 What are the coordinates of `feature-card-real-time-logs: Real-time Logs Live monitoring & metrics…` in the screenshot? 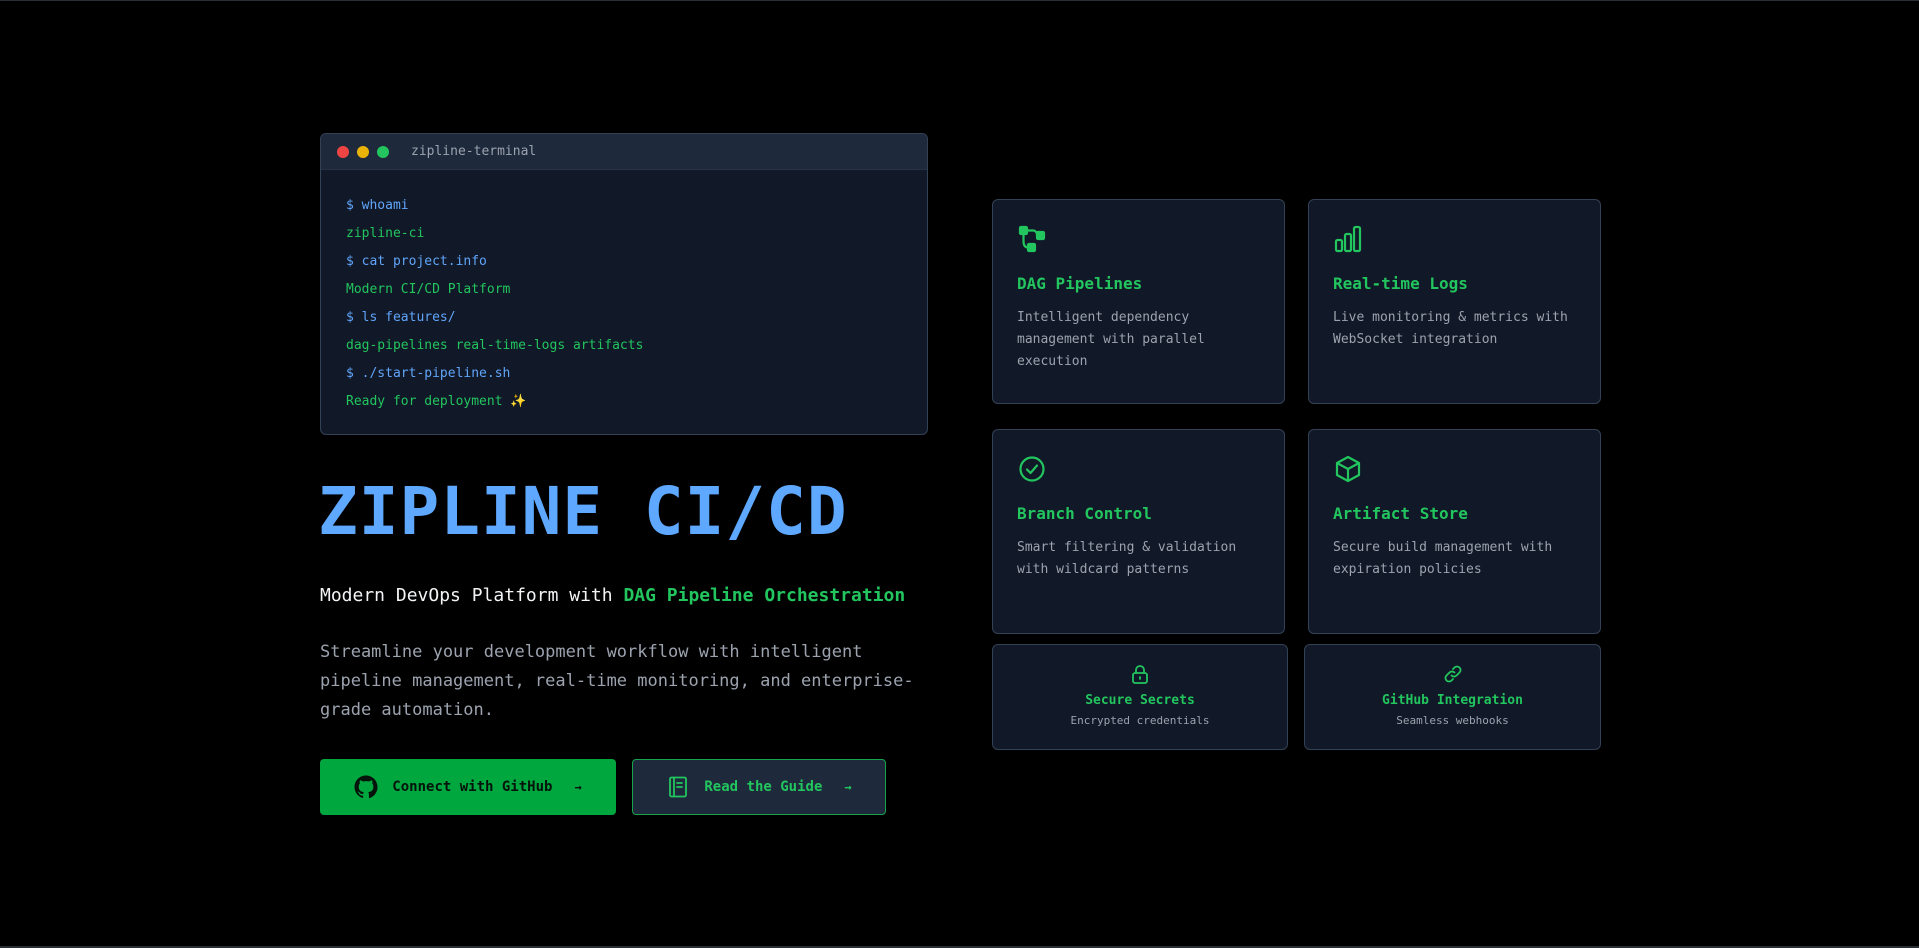 It's located at (1454, 301).